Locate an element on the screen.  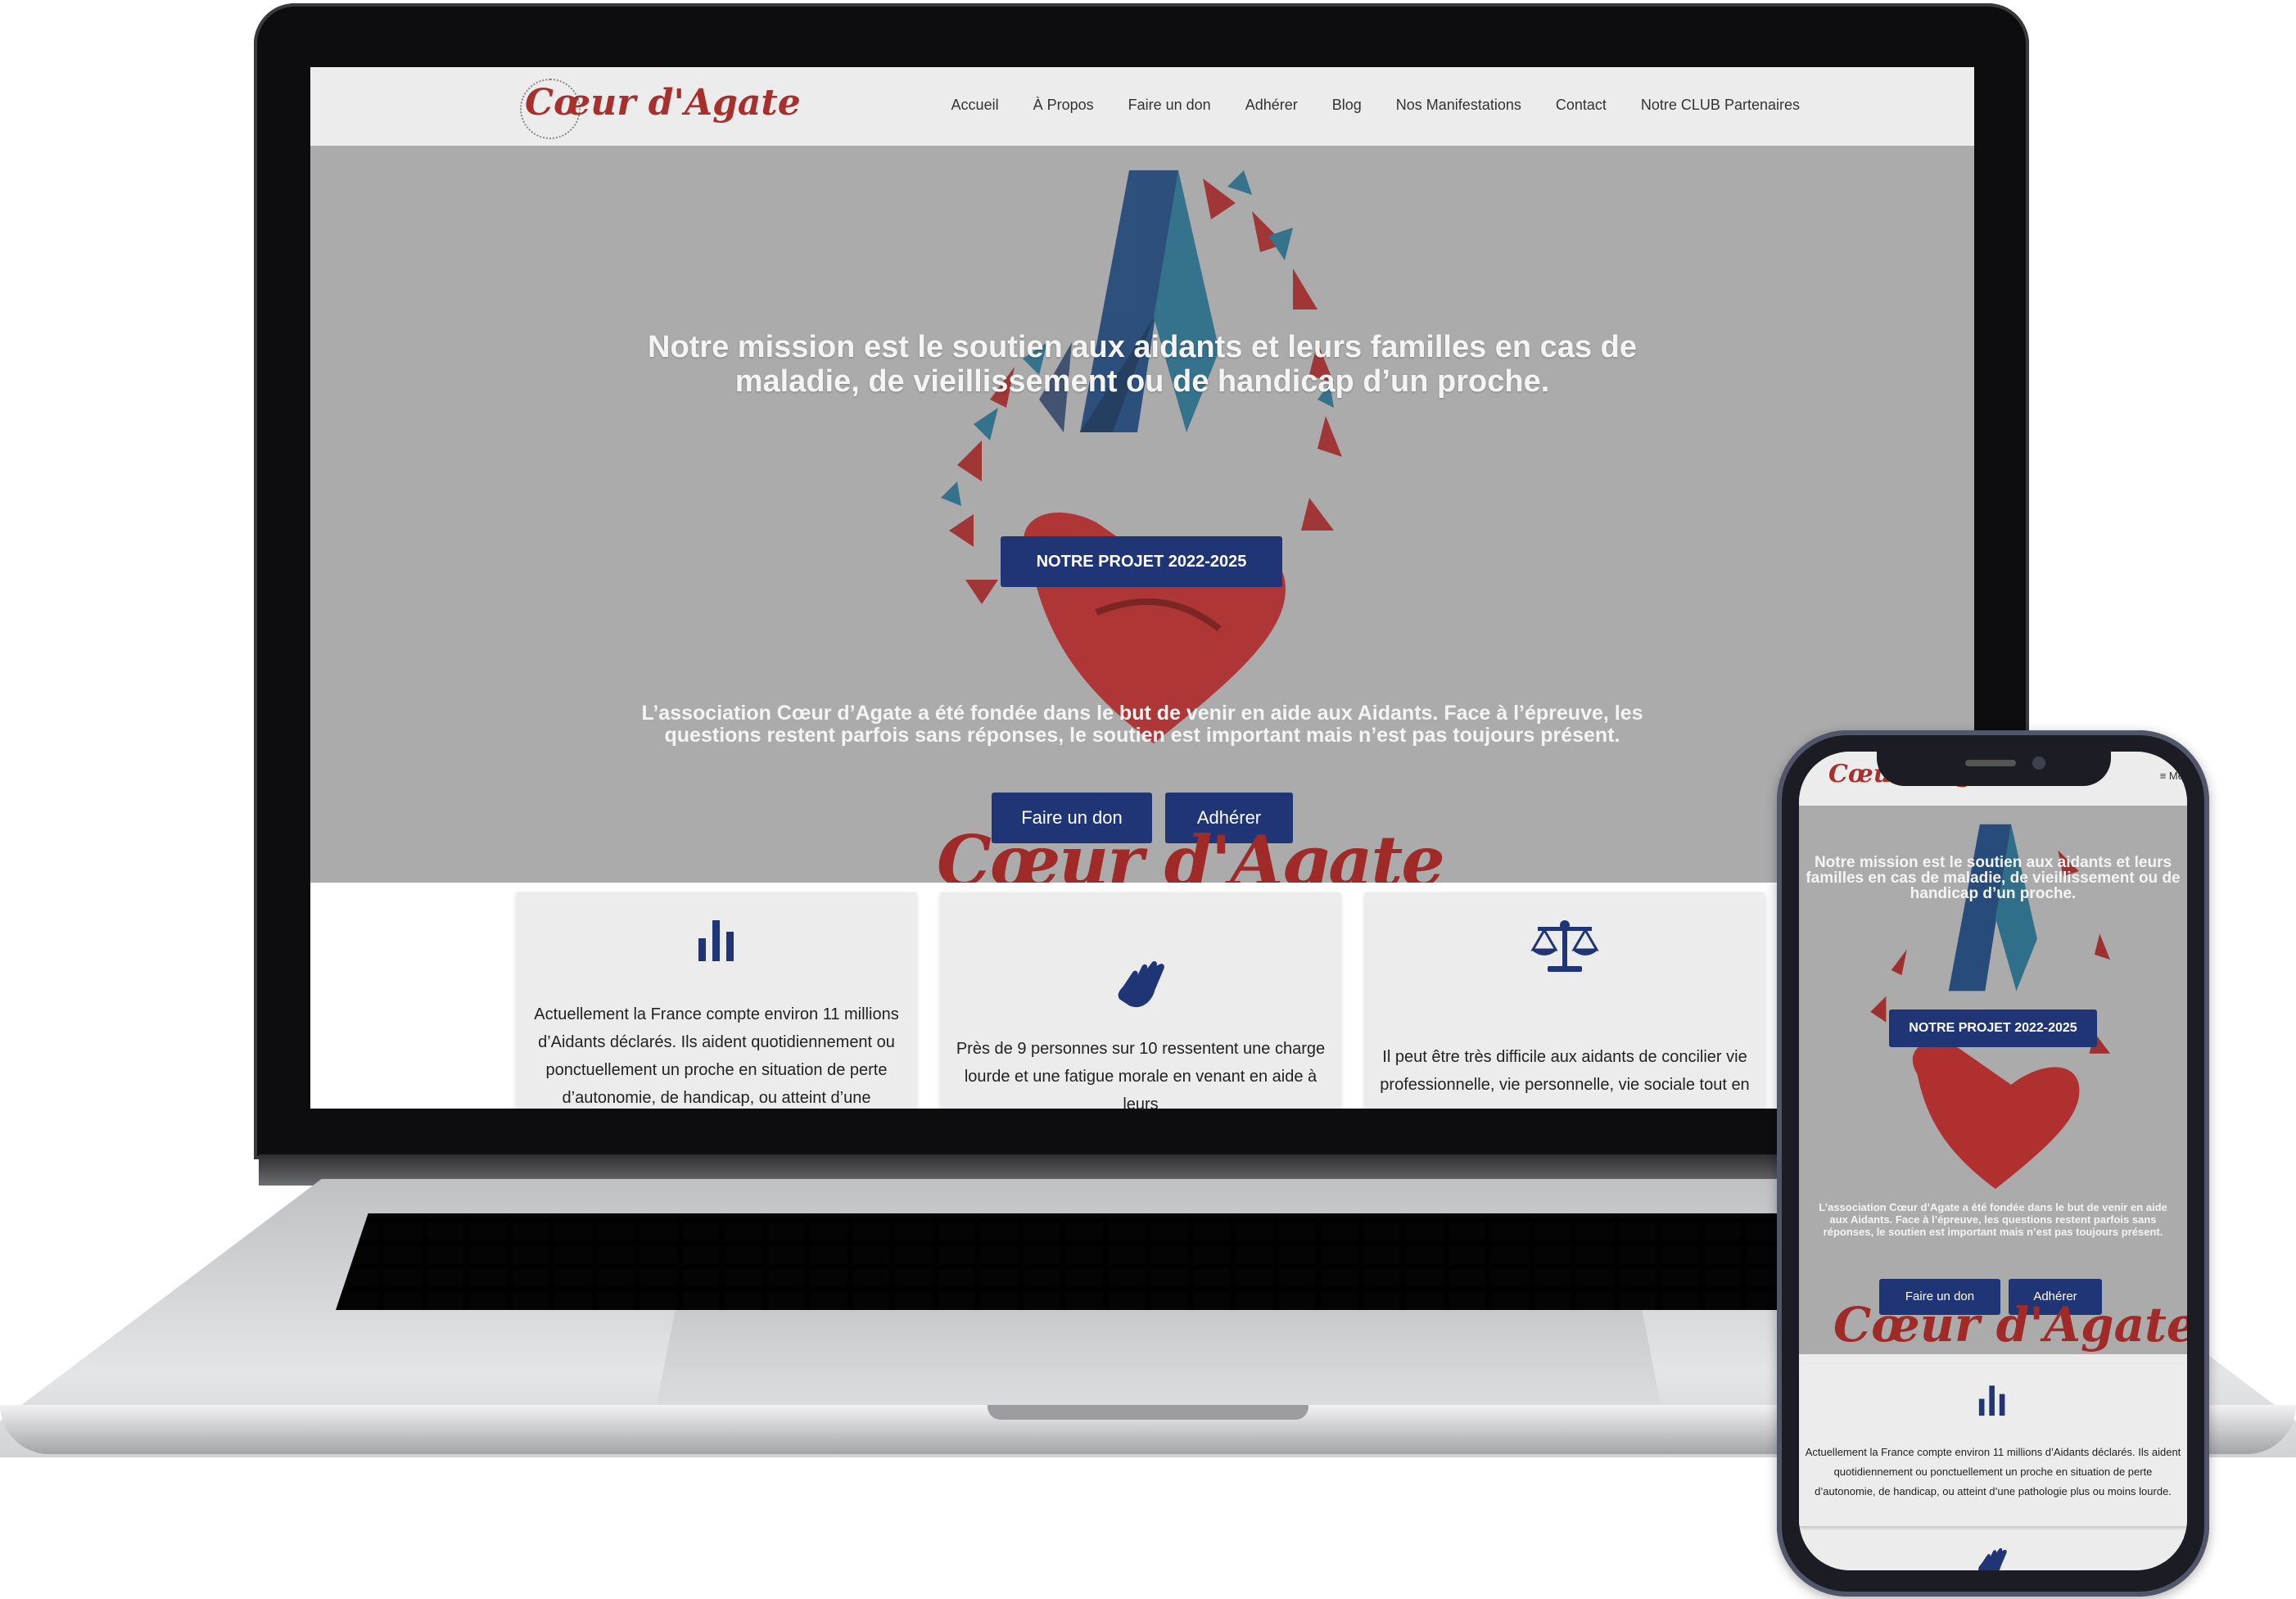
mobile-menu-button: ≡ Me is located at coordinates (2172, 776).